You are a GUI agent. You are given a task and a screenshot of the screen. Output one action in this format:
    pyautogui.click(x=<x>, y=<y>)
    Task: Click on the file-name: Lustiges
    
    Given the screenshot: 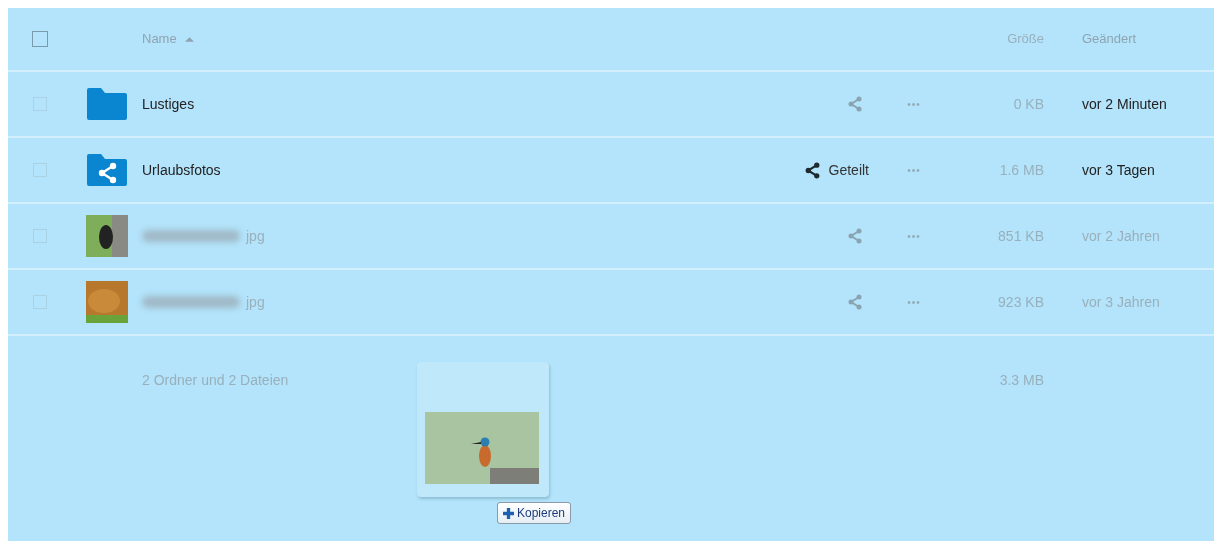 What is the action you would take?
    pyautogui.click(x=168, y=104)
    